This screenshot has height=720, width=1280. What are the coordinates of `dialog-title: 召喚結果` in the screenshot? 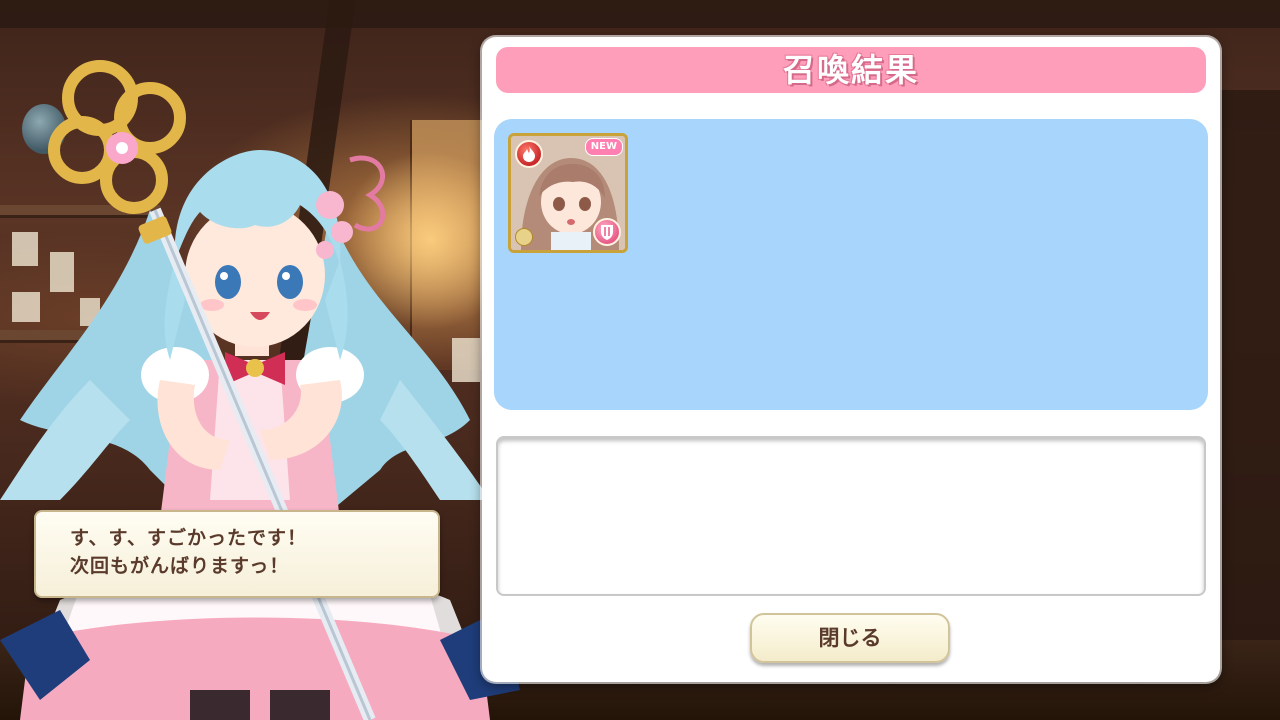 It's located at (851, 70).